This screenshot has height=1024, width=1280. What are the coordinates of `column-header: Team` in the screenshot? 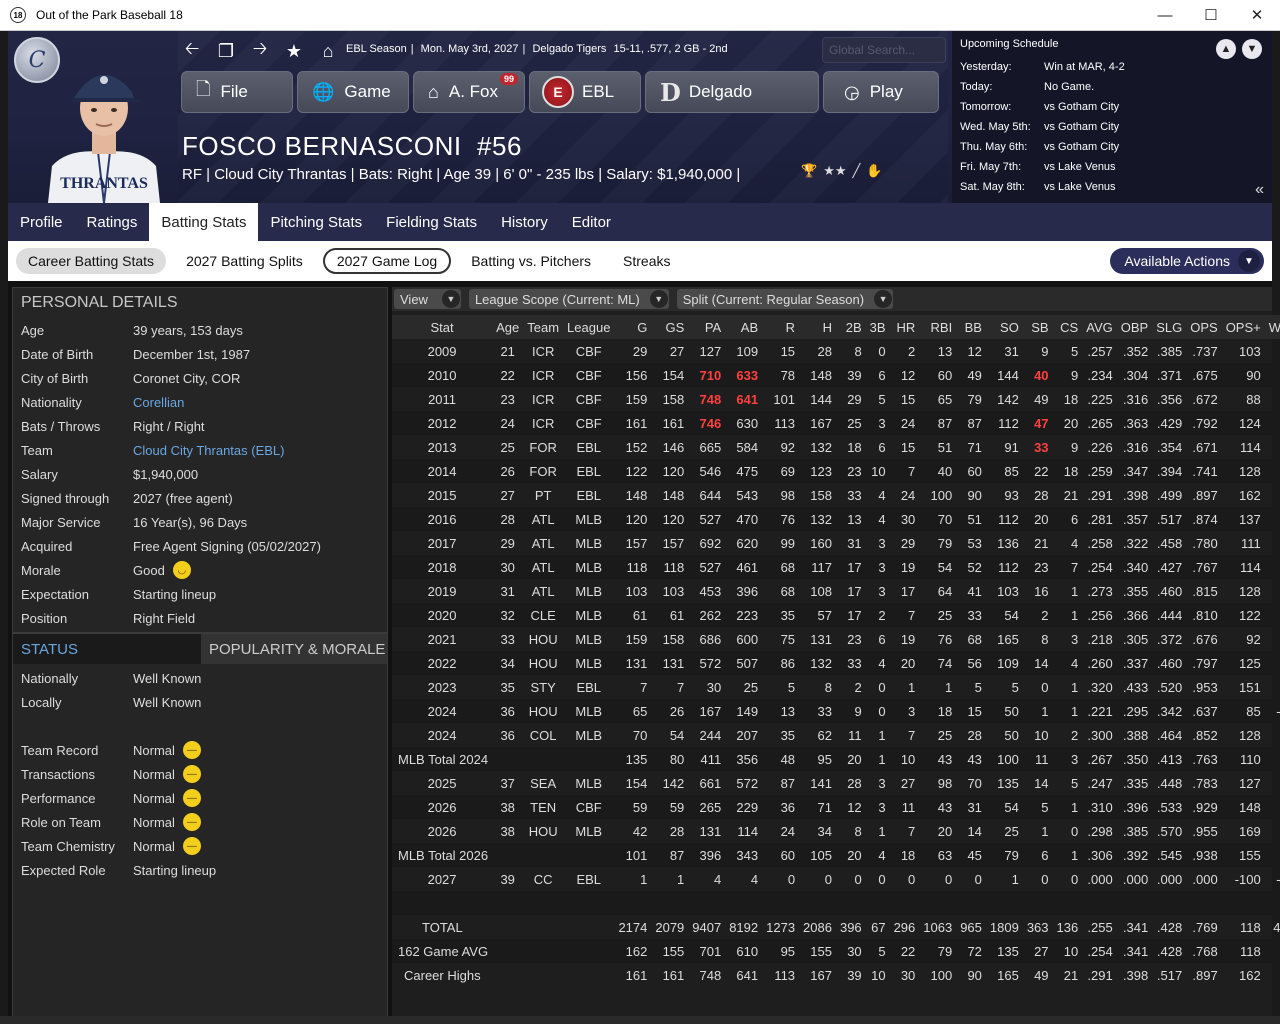 It's located at (543, 327).